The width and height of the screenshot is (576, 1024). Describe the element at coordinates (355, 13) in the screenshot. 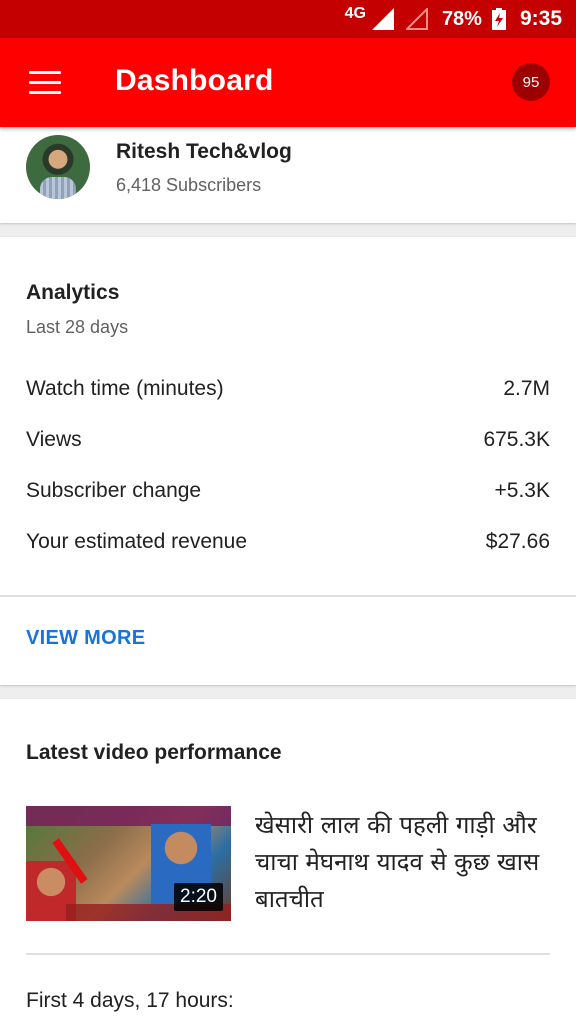

I see `network-type: 4G` at that location.